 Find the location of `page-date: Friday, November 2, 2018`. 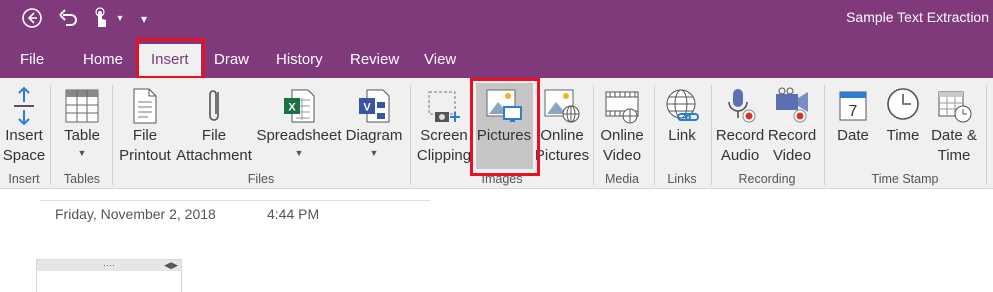

page-date: Friday, November 2, 2018 is located at coordinates (135, 214).